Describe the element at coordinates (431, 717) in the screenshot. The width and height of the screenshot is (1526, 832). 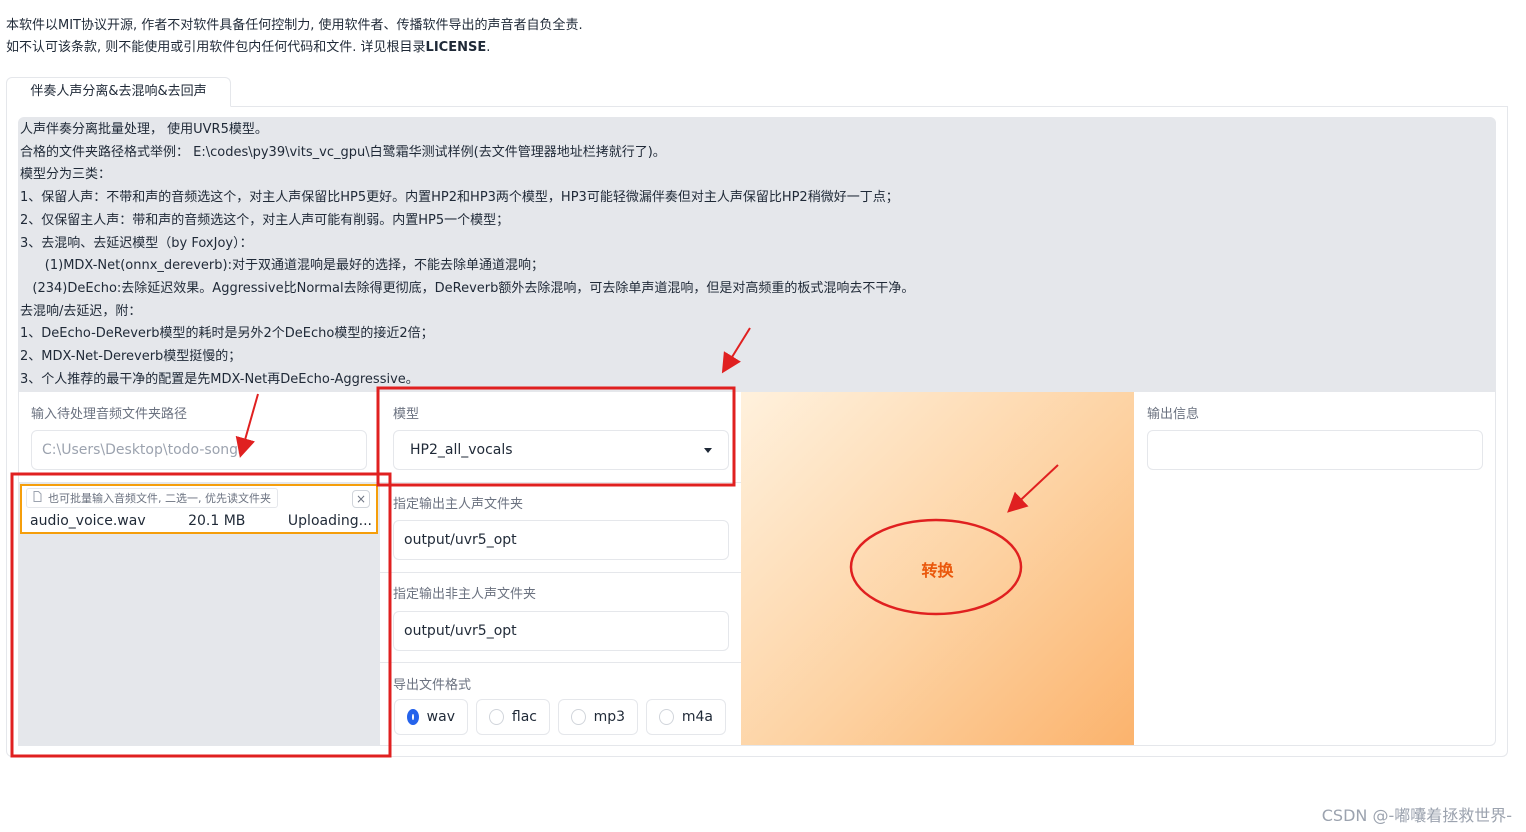
I see `format-option-wav: wav` at that location.